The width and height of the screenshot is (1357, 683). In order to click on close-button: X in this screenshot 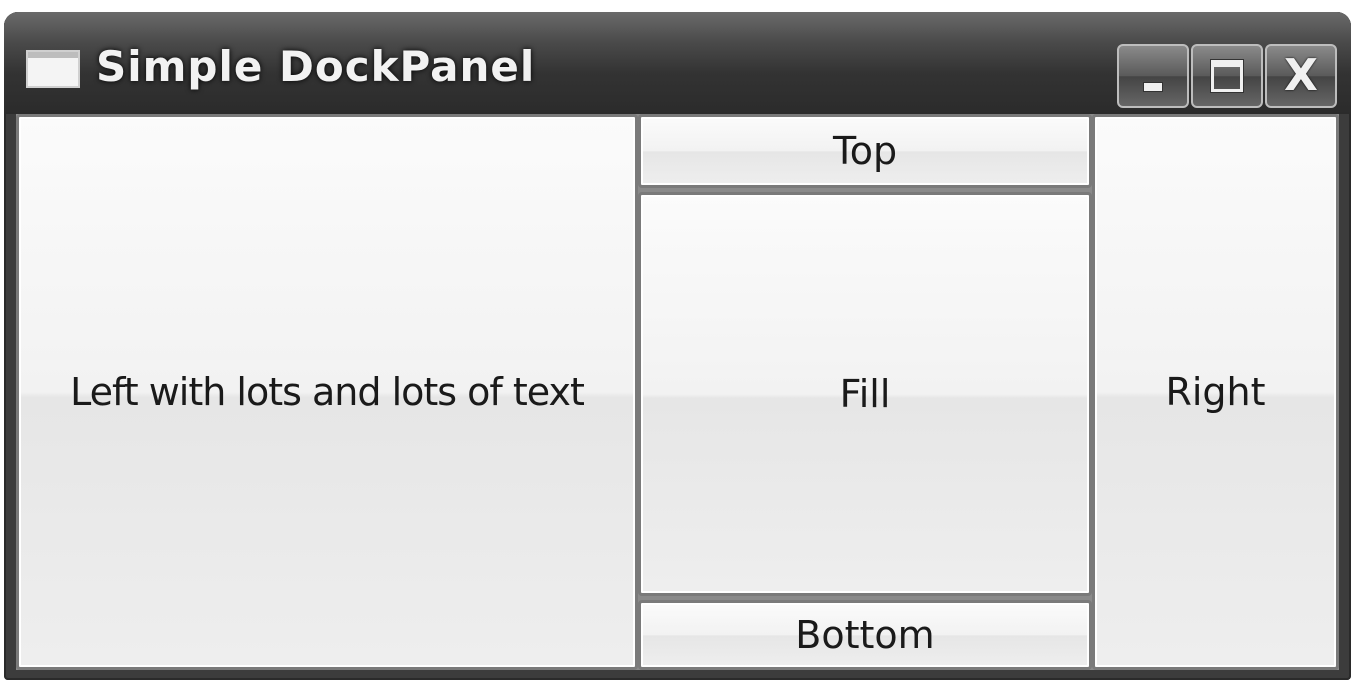, I will do `click(1301, 76)`.